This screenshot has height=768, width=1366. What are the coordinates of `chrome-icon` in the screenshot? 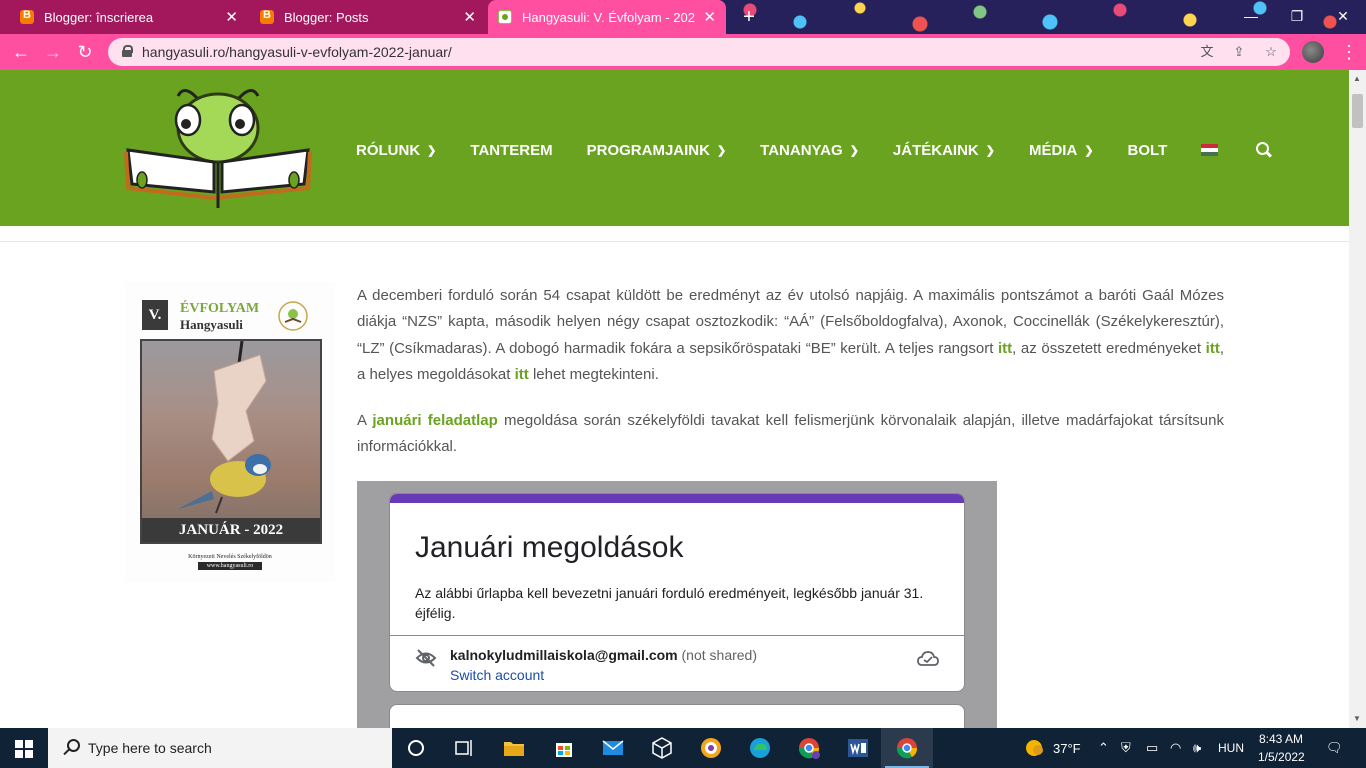 It's located at (907, 748).